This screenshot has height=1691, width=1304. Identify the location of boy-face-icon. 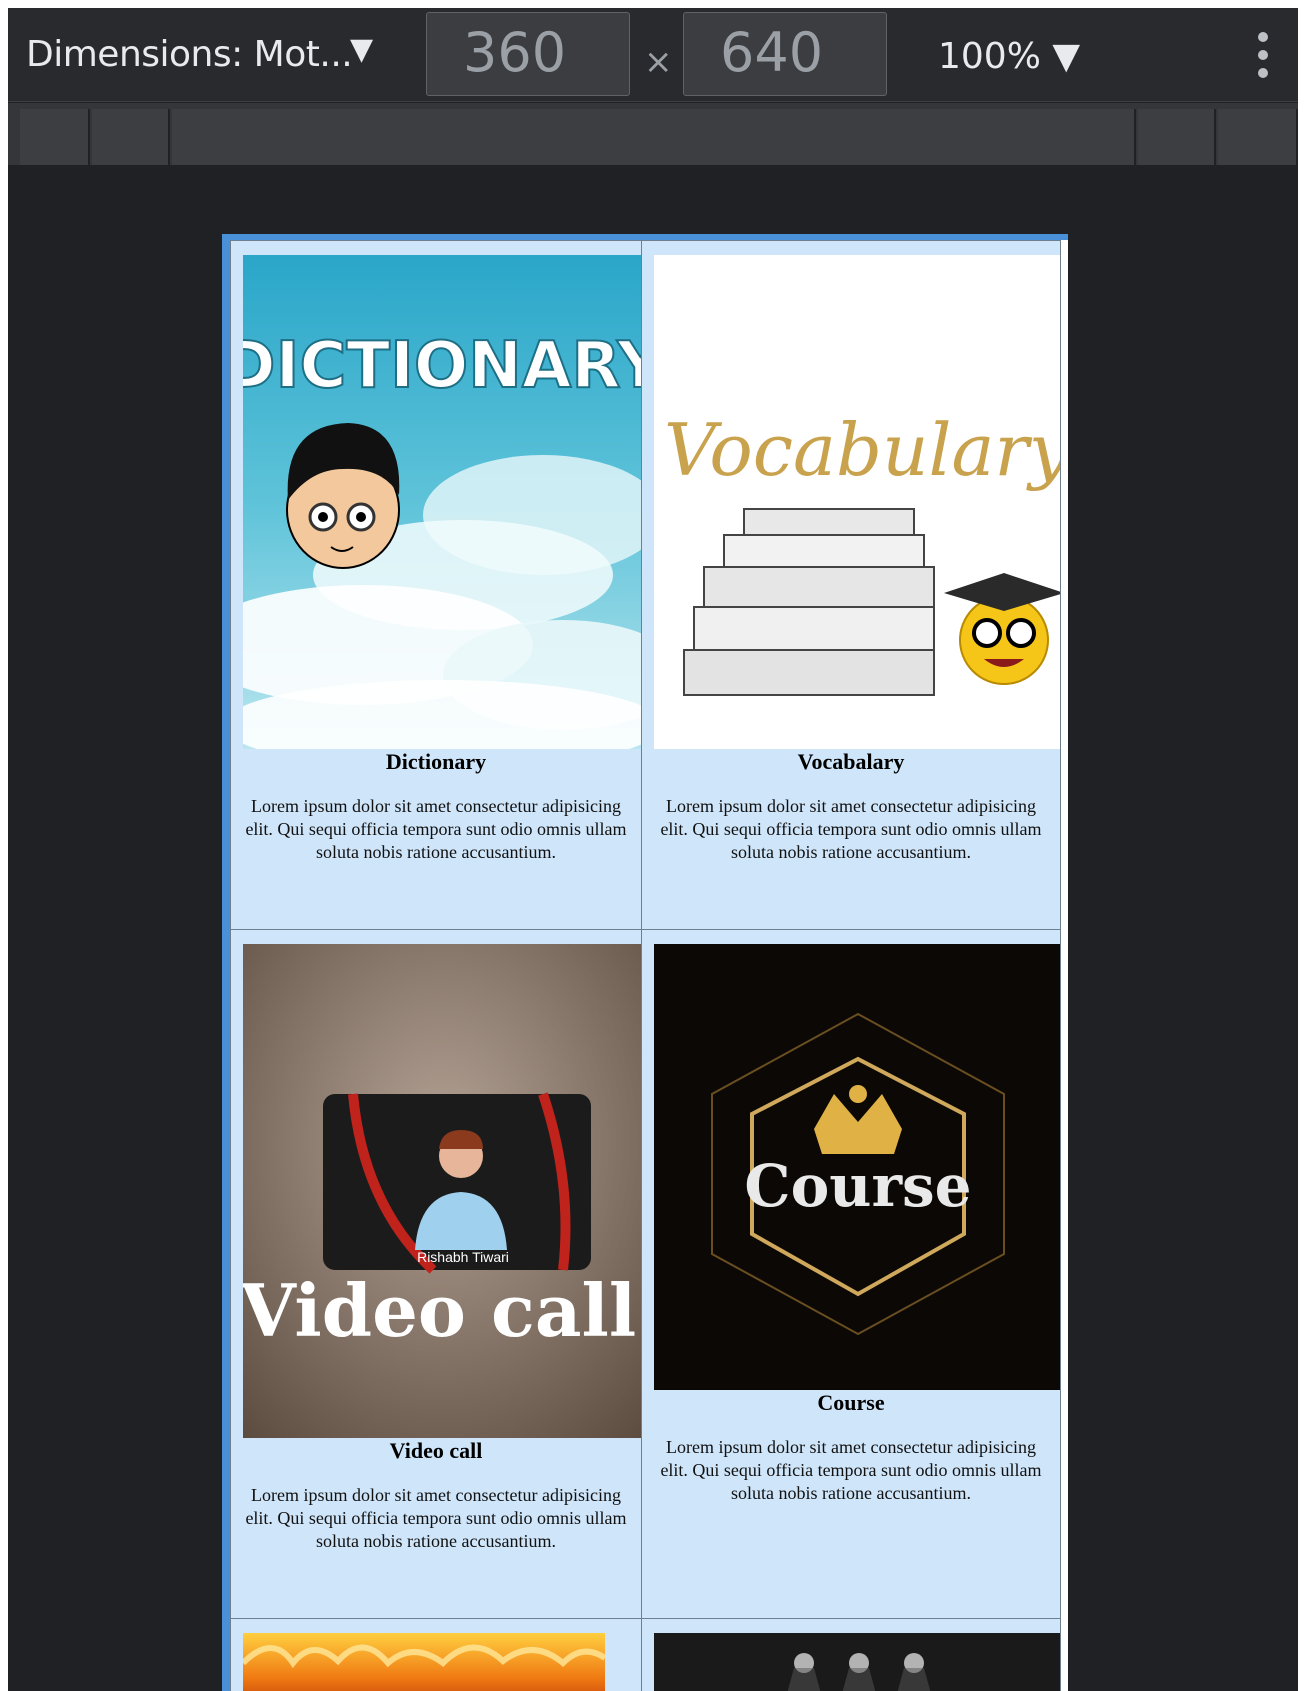
(343, 496).